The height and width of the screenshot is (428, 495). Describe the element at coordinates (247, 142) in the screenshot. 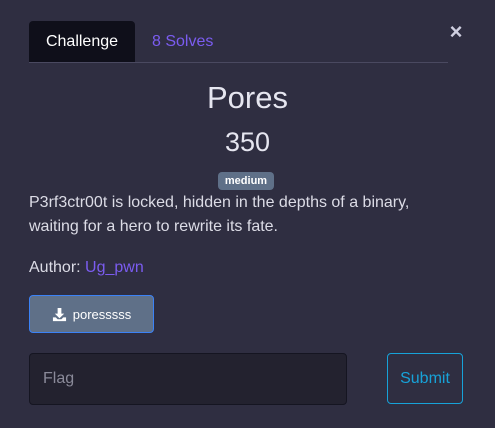

I see `challenge-points: 350` at that location.